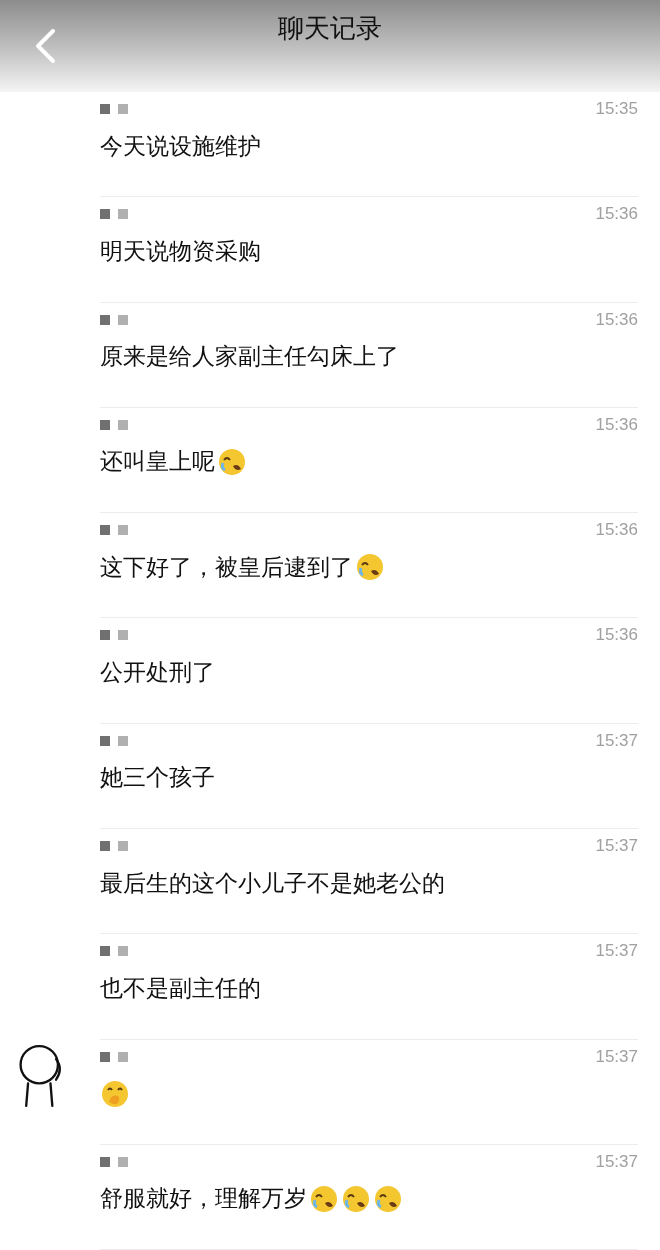 The height and width of the screenshot is (1250, 660). I want to click on message-text: 她三个孩子, so click(157, 778).